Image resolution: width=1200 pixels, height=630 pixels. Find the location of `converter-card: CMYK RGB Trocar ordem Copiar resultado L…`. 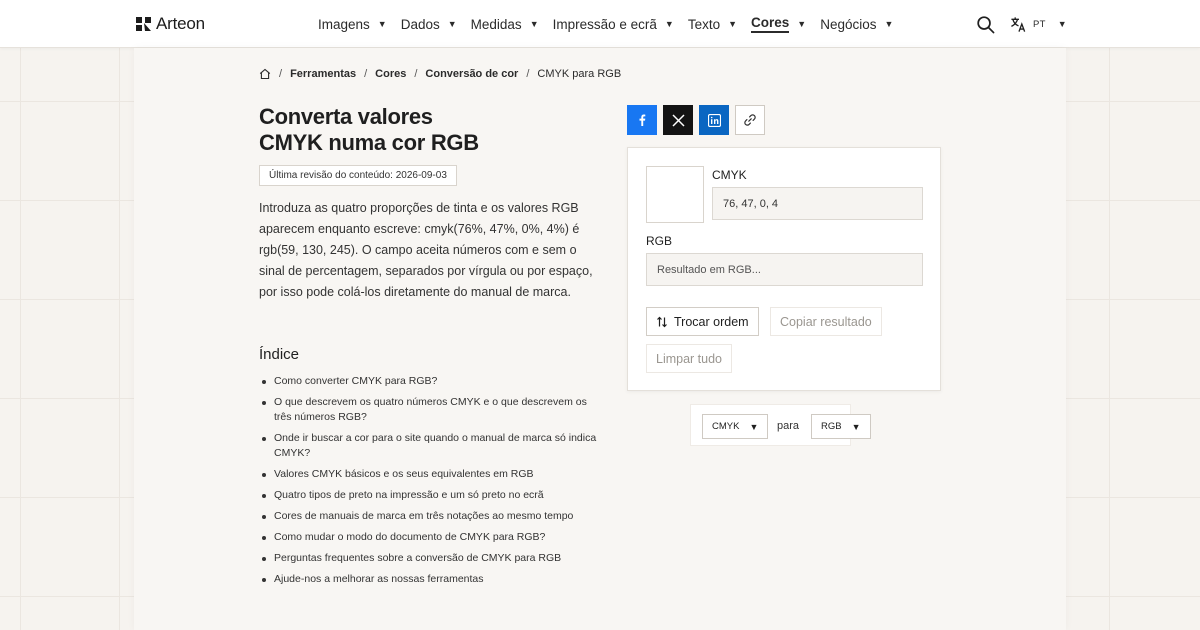

converter-card: CMYK RGB Trocar ordem Copiar resultado L… is located at coordinates (784, 269).